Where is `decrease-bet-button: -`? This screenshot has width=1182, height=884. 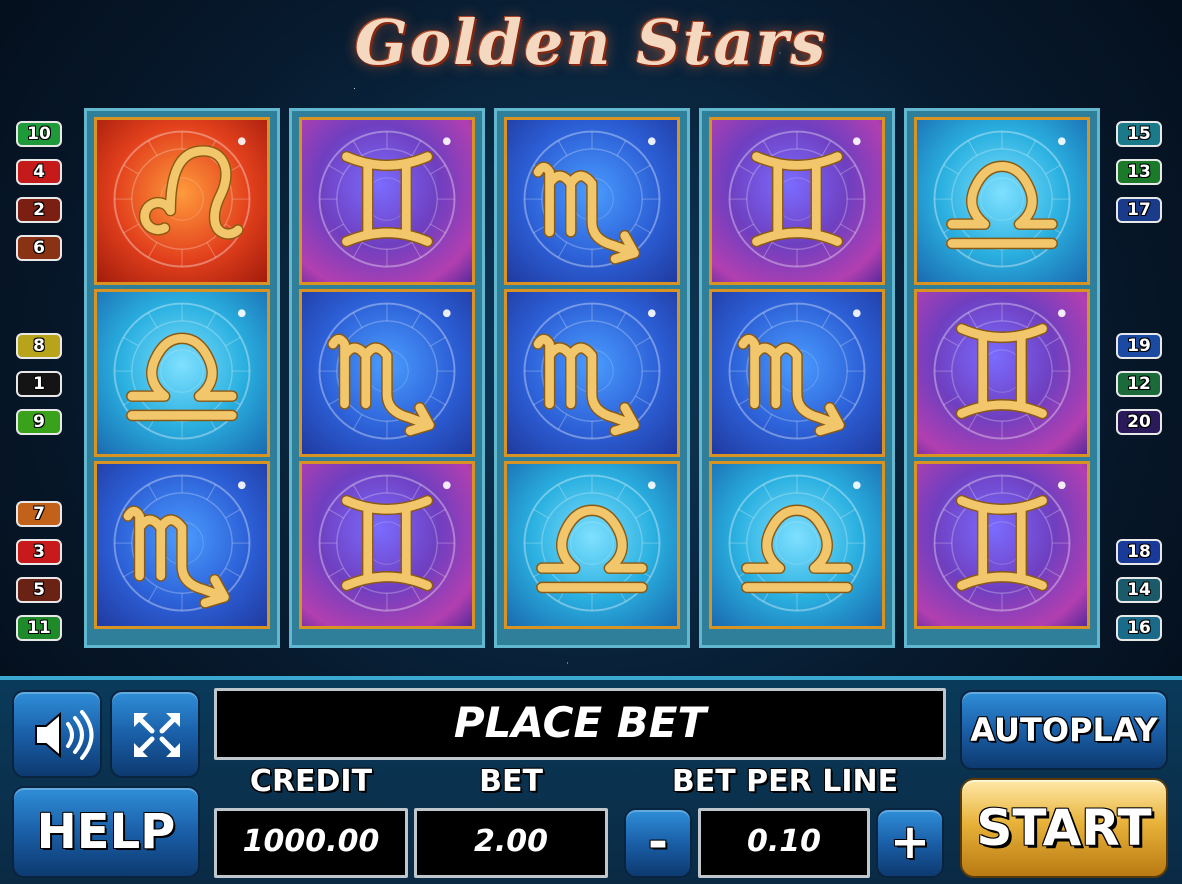 decrease-bet-button: - is located at coordinates (658, 843).